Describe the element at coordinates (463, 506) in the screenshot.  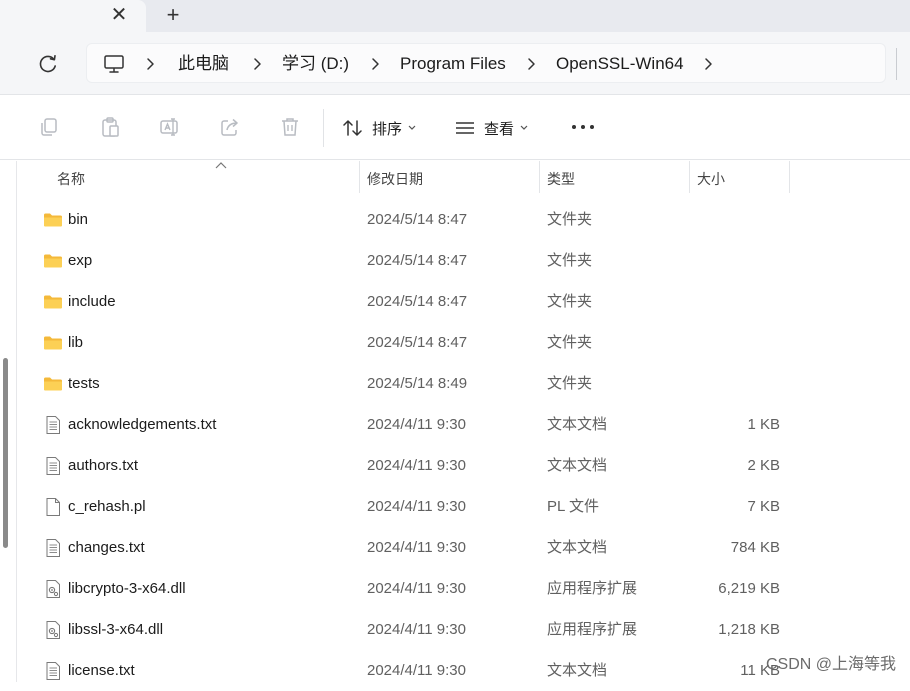
I see `file-row: c_rehash.pl 2024/4/11 9:30 PL 文件 7 KB` at that location.